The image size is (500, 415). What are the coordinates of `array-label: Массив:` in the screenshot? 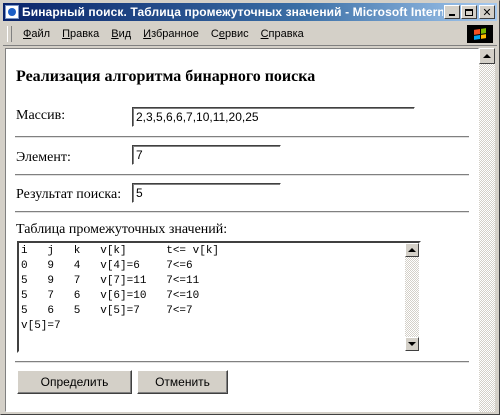 It's located at (41, 115).